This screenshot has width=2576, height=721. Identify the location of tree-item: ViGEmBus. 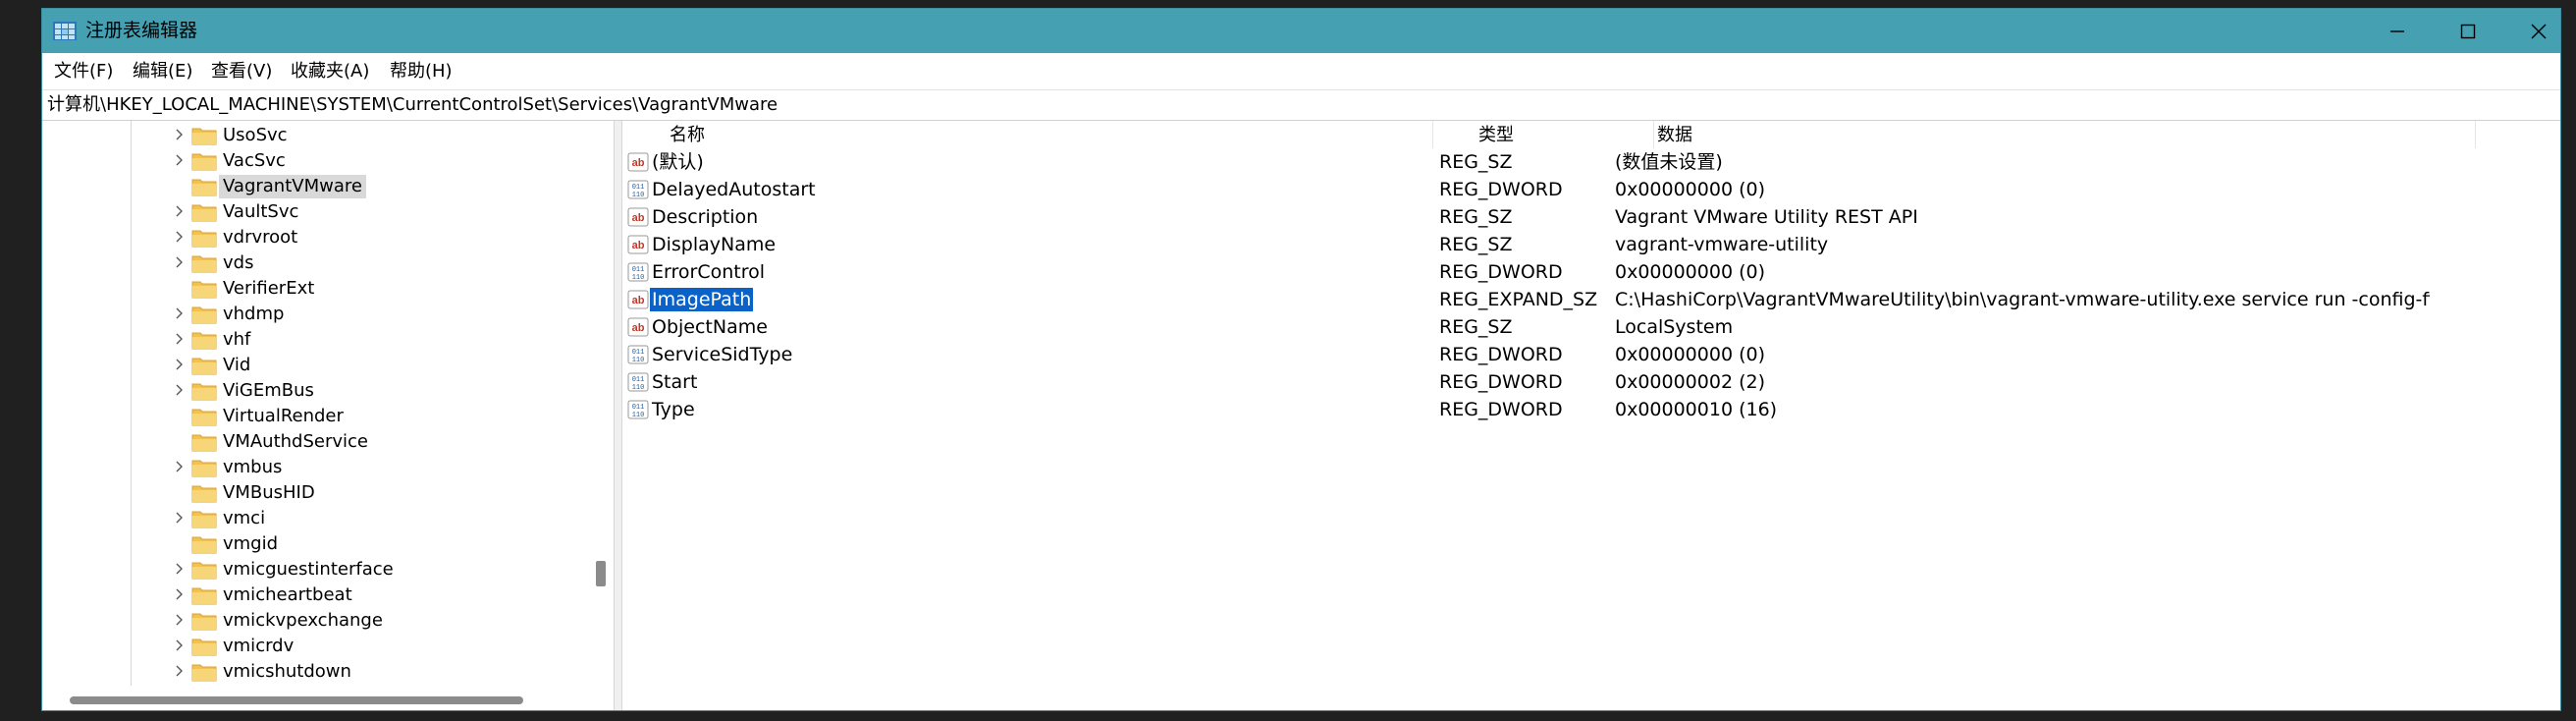
(317, 391).